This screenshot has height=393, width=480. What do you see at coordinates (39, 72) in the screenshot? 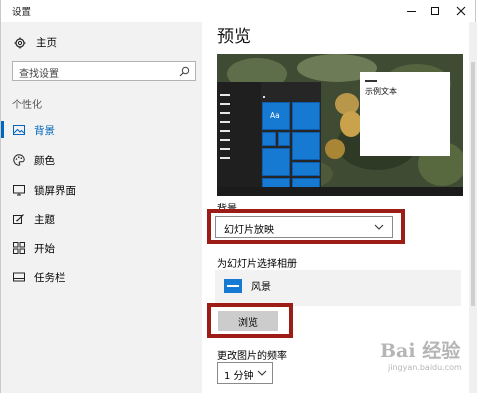
I see `search-input: 查找设置` at bounding box center [39, 72].